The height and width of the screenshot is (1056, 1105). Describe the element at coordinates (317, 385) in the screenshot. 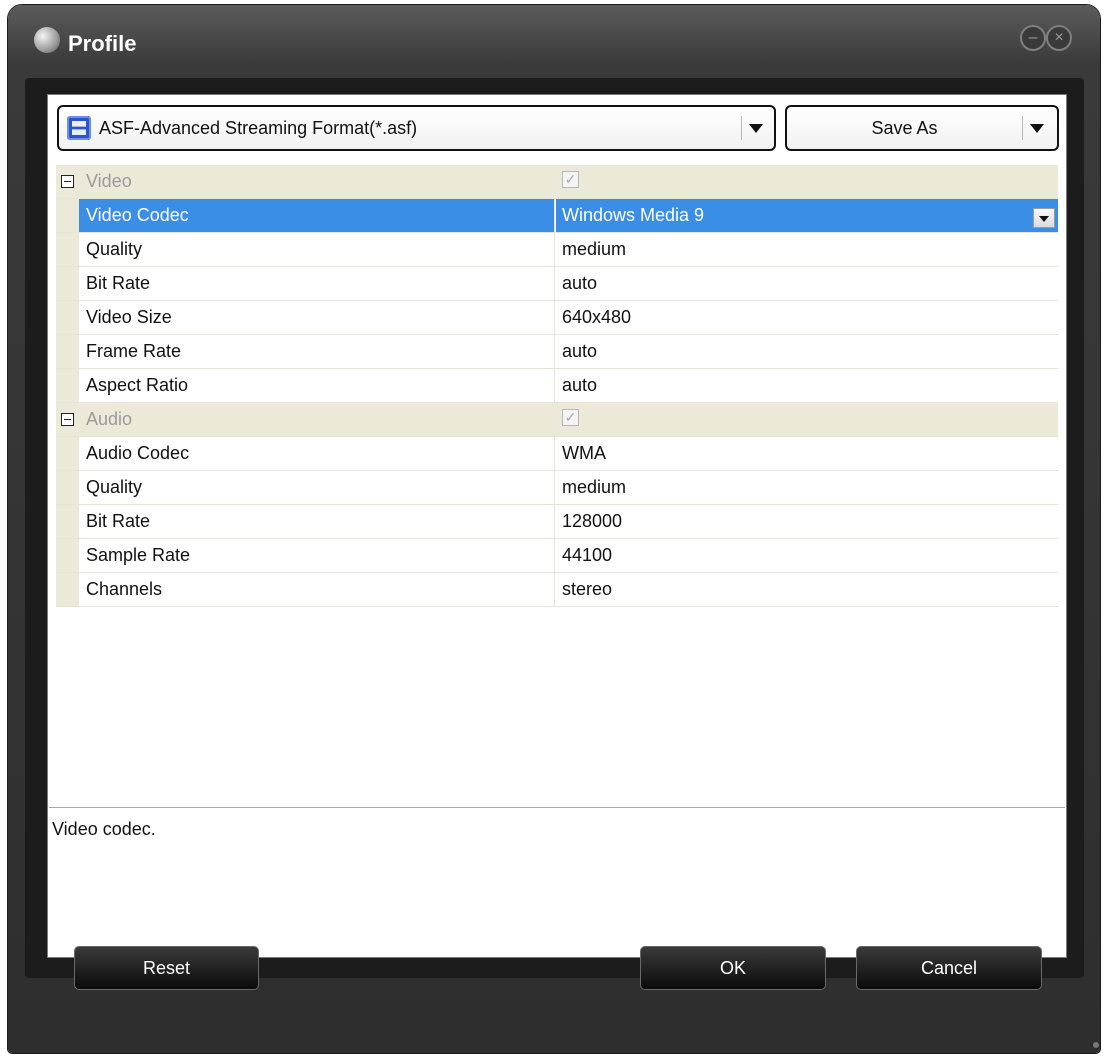

I see `property-name: Aspect Ratio` at that location.